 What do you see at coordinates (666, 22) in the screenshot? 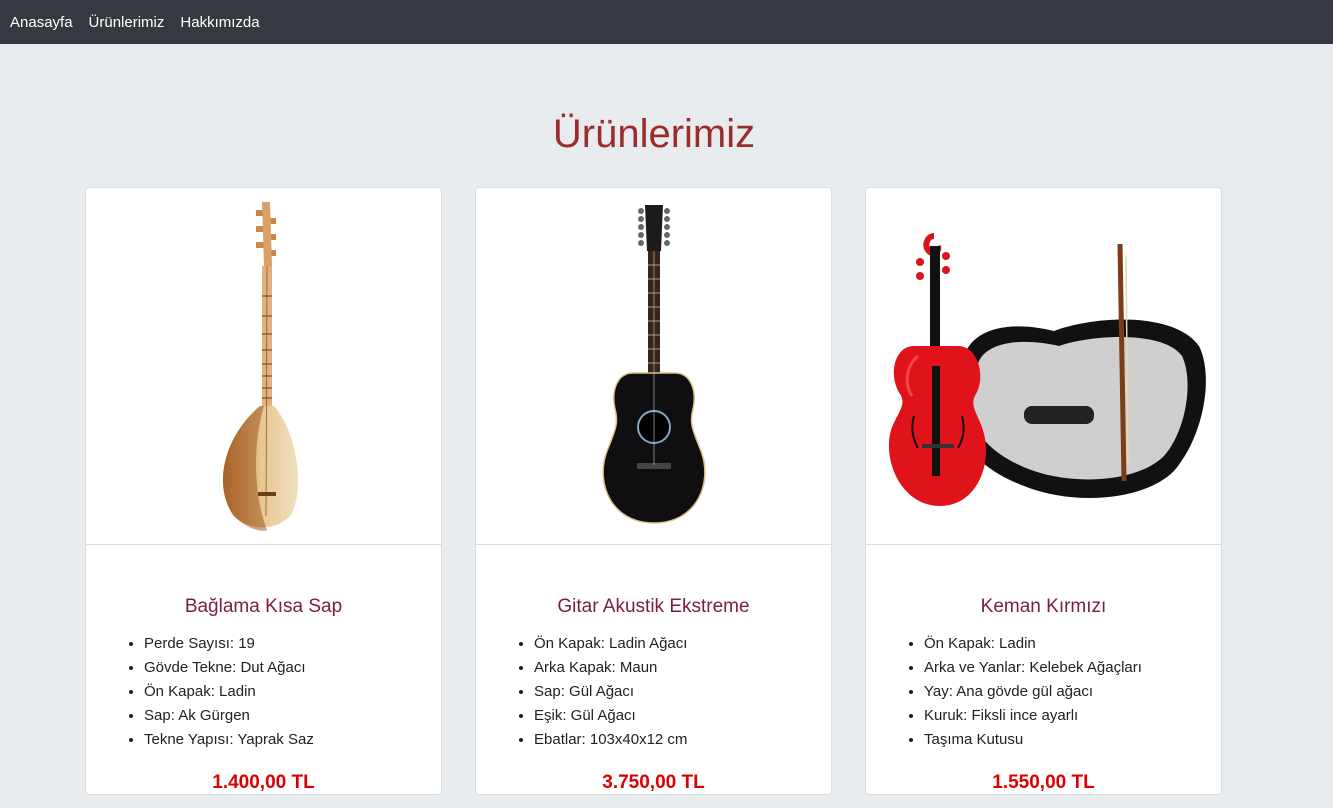
I see `navbar: Anasayfa Ürünlerimiz Hakkımızda` at bounding box center [666, 22].